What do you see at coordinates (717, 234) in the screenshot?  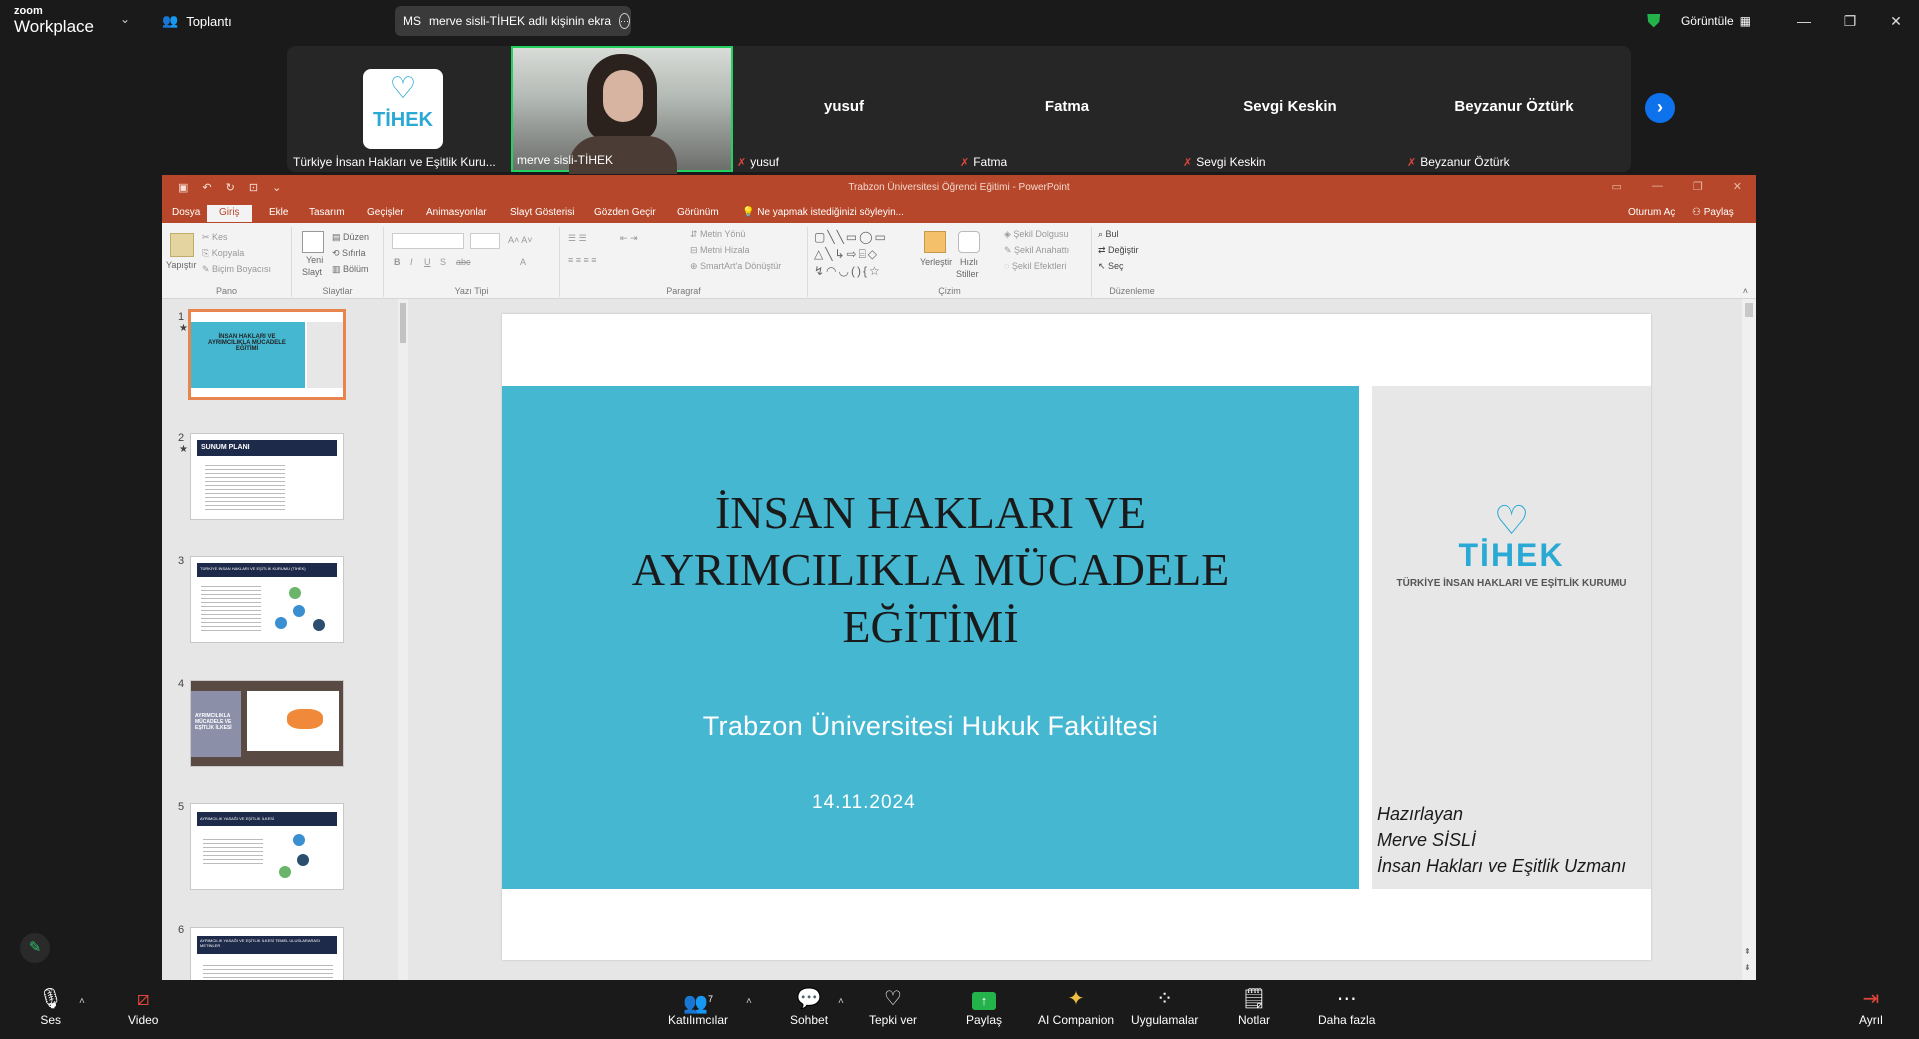 I see `text-direction-button: ⇵ Metin Yönü` at bounding box center [717, 234].